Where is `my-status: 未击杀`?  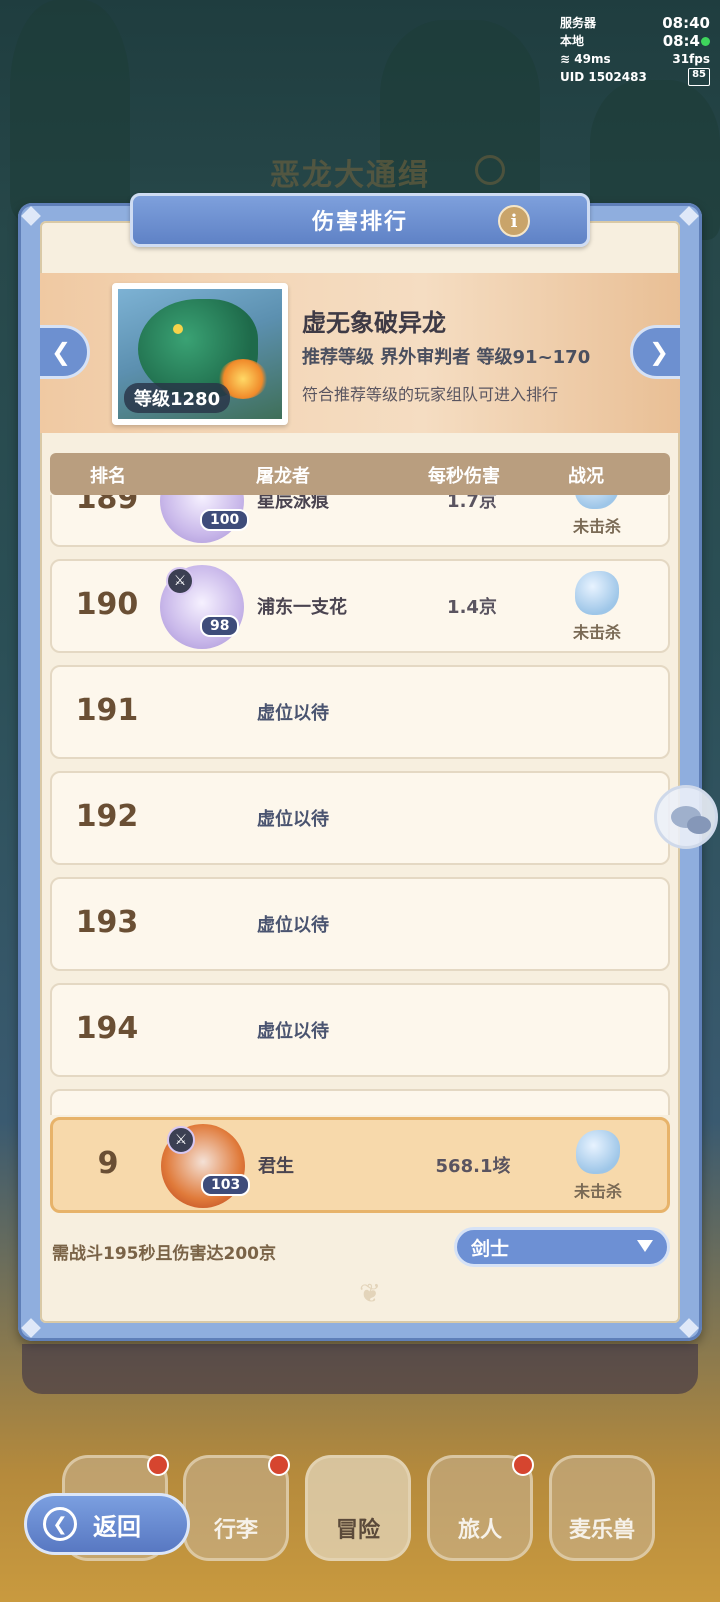
my-status: 未击杀 is located at coordinates (598, 1166).